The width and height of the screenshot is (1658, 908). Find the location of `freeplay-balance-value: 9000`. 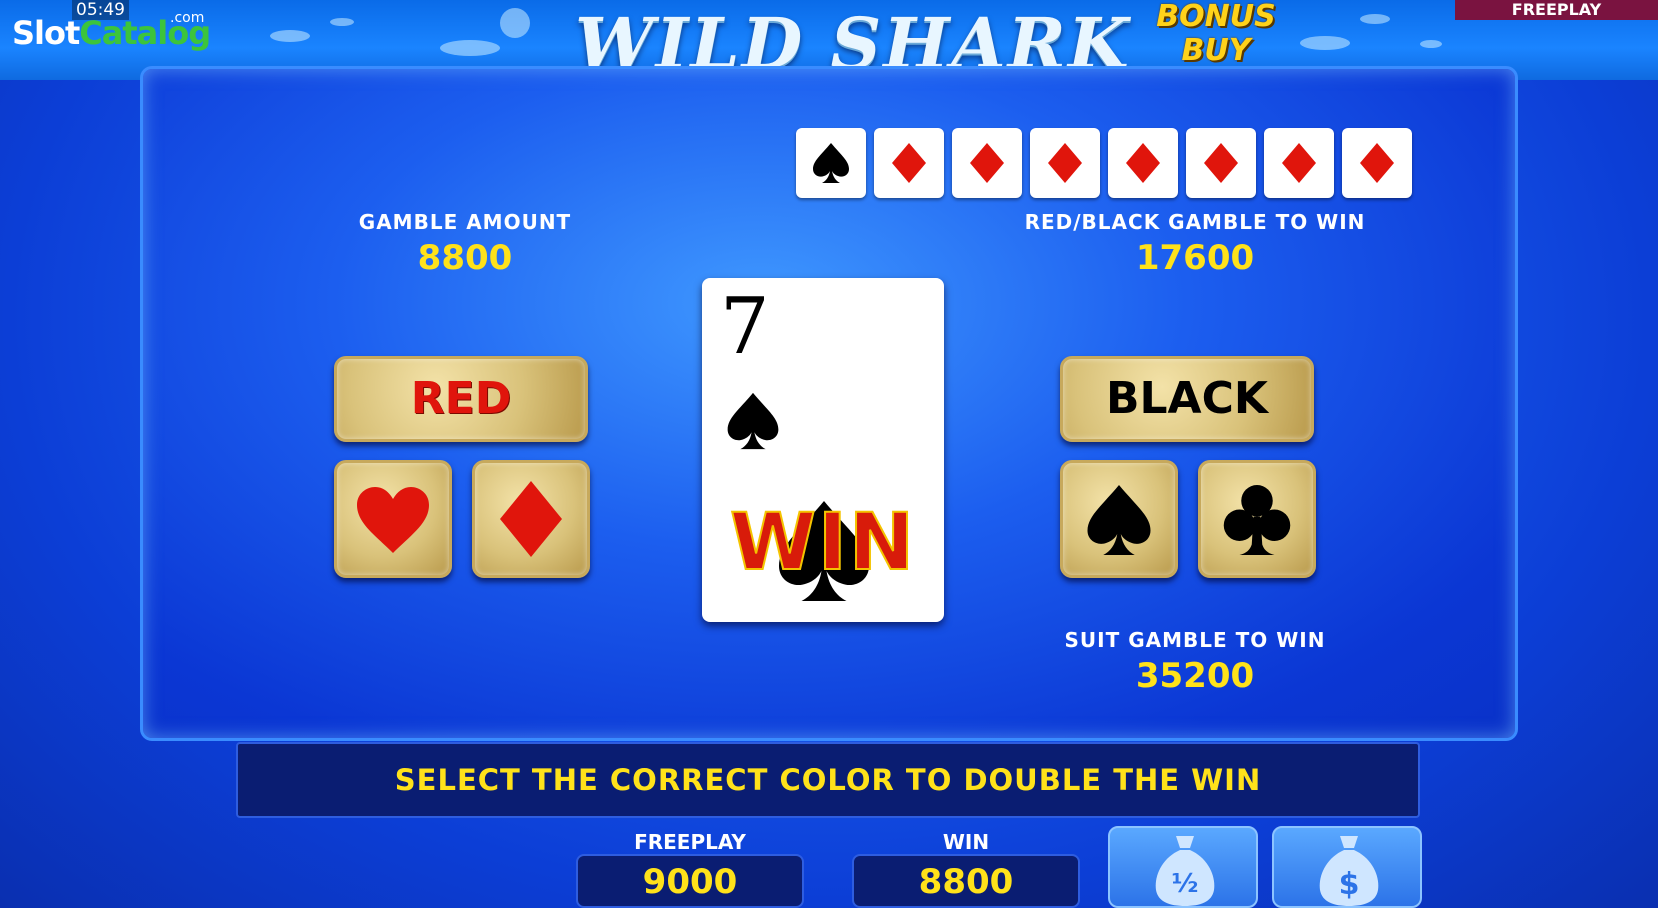

freeplay-balance-value: 9000 is located at coordinates (690, 881).